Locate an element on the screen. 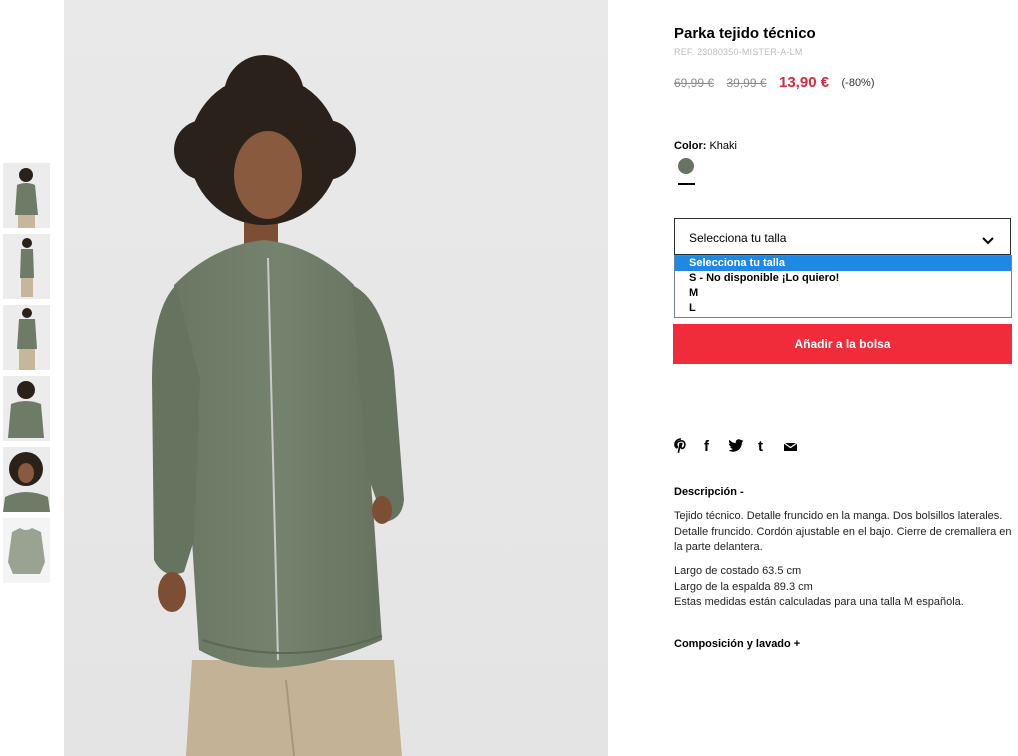  size-select-value: Selecciona tu talla is located at coordinates (738, 238).